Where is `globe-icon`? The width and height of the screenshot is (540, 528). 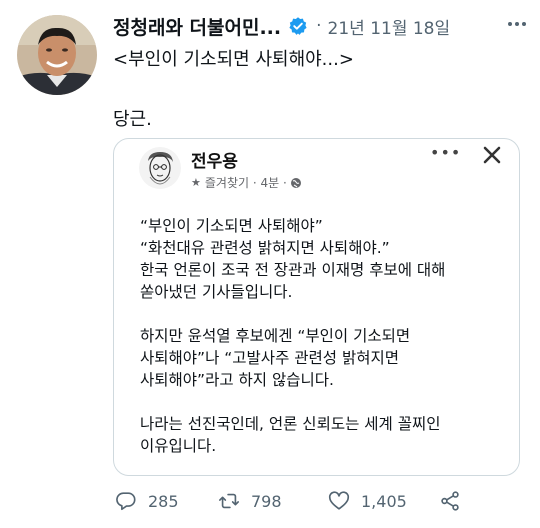
globe-icon is located at coordinates (295, 182).